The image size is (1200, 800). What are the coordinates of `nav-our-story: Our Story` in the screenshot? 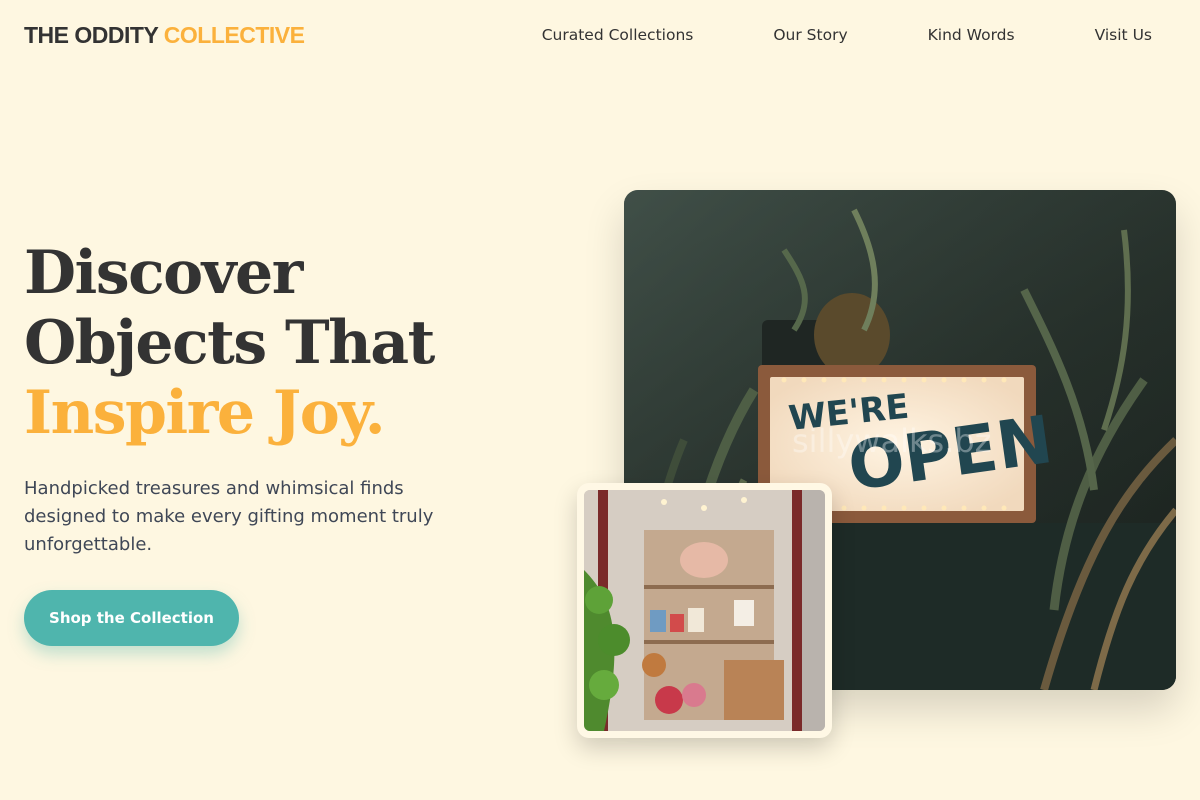 It's located at (810, 35).